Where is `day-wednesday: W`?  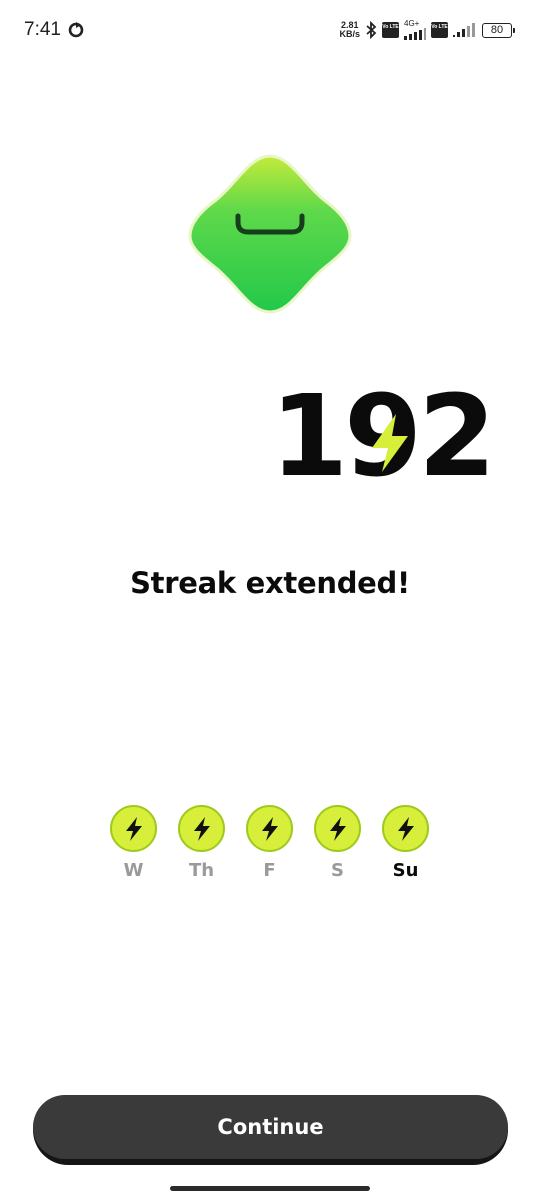
day-wednesday: W is located at coordinates (133, 843).